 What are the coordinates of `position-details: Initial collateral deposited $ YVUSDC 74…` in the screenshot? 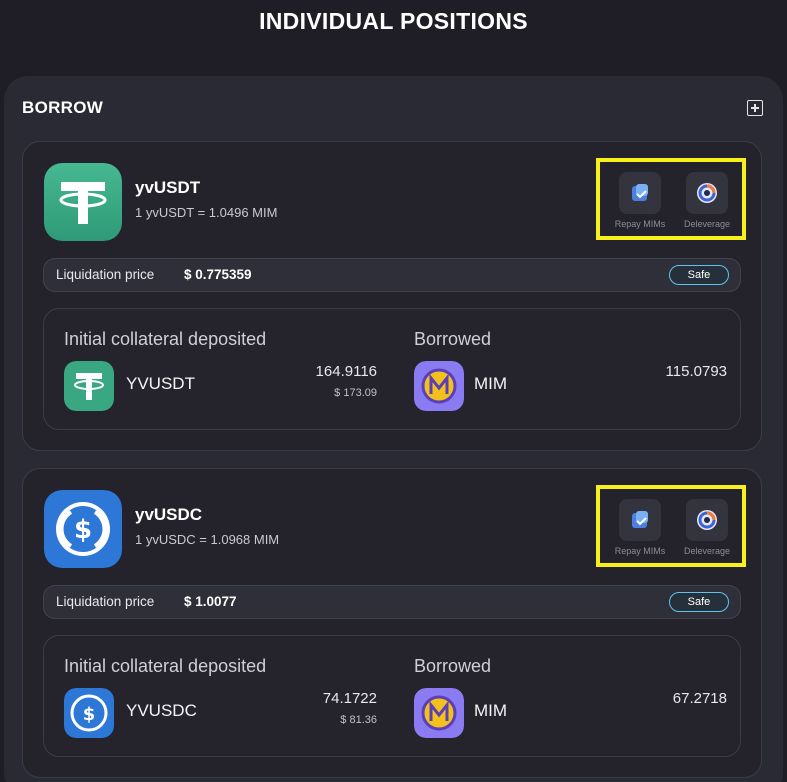 It's located at (392, 696).